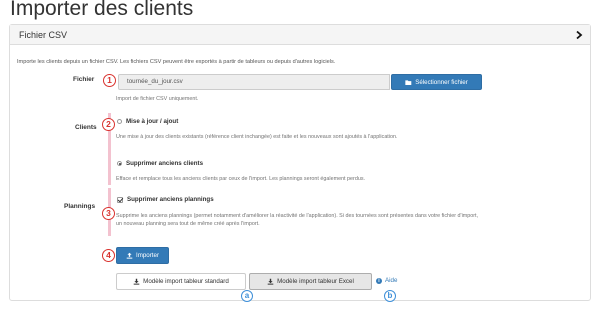 The image size is (600, 310). I want to click on annotation-badge-1: 1, so click(109, 80).